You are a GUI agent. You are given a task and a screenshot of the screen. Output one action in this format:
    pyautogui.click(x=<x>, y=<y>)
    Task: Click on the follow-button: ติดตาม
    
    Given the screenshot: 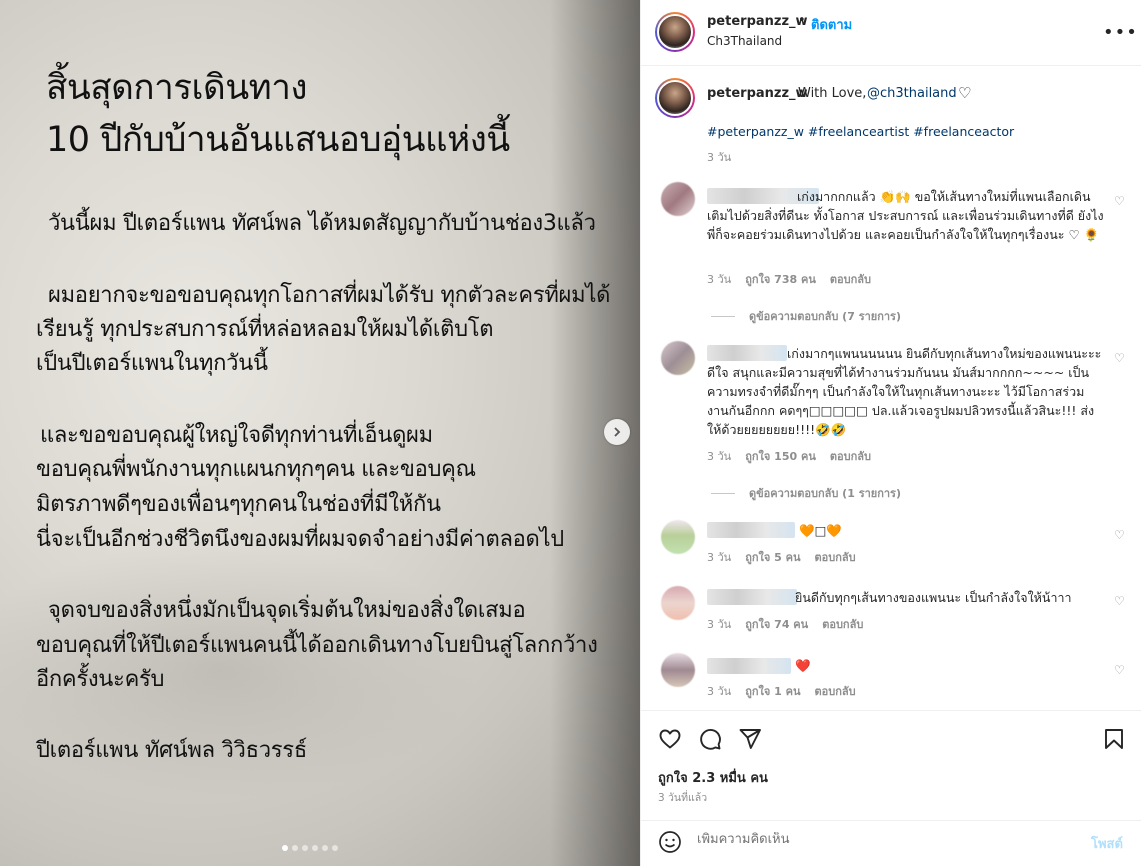 What is the action you would take?
    pyautogui.click(x=831, y=24)
    